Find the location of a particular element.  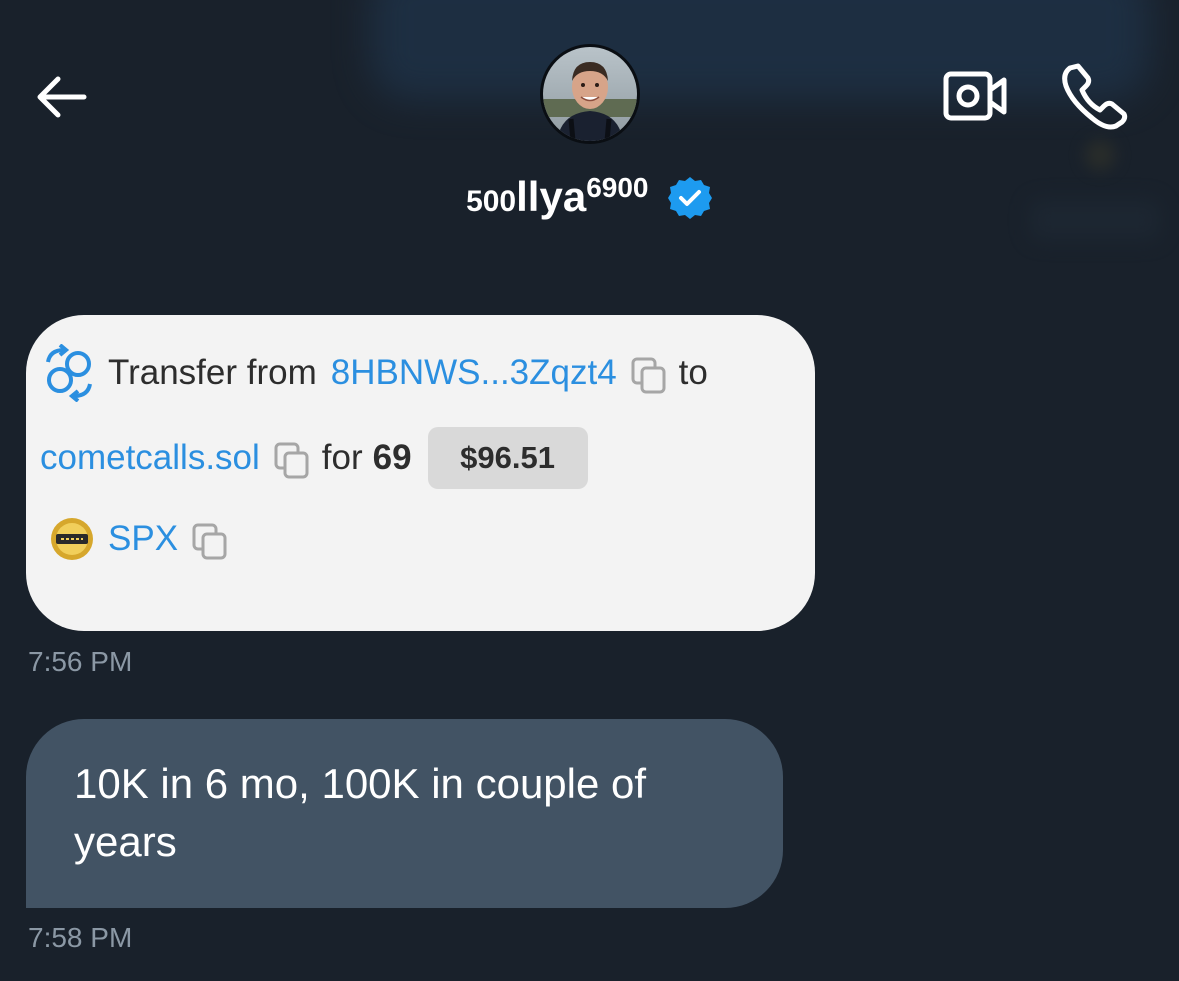

back-button is located at coordinates (61, 97).